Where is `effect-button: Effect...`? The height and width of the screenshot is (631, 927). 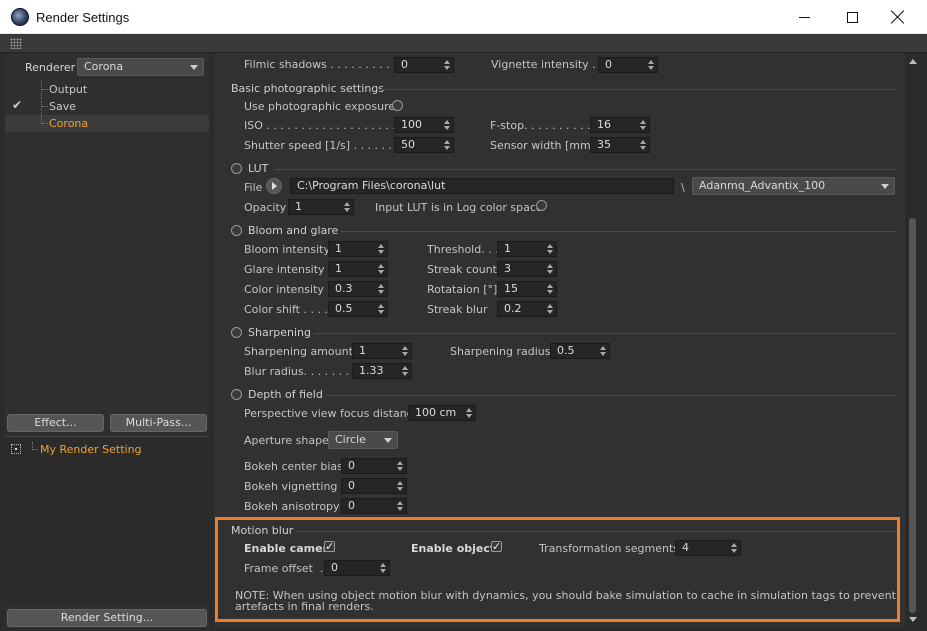
effect-button: Effect... is located at coordinates (55, 423).